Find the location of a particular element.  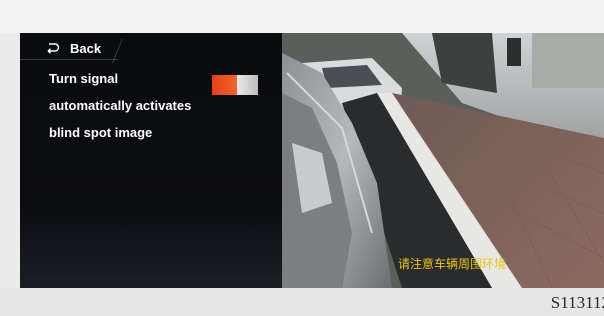

toggle-on-segment is located at coordinates (224, 85).